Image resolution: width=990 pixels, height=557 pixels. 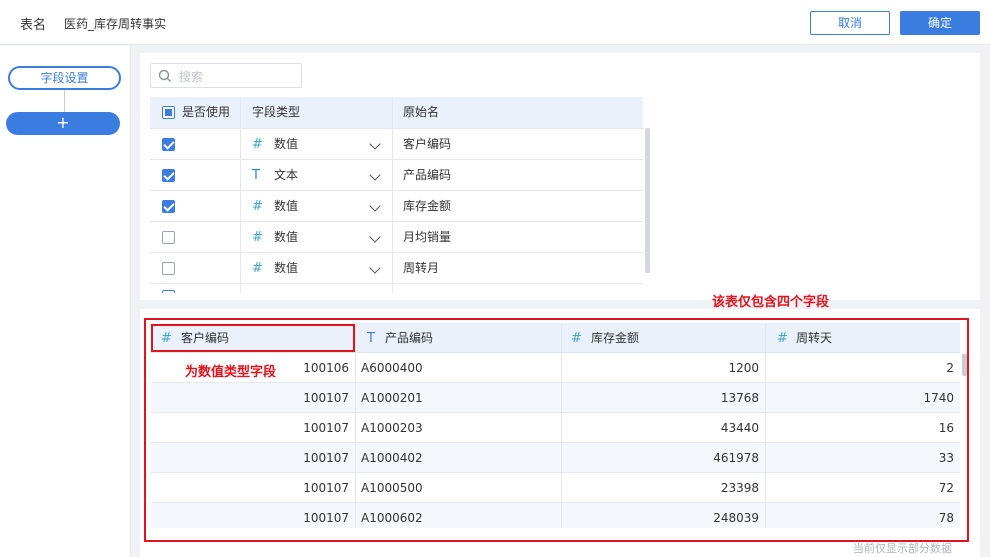 What do you see at coordinates (427, 144) in the screenshot?
I see `original-field-name: 客户编码` at bounding box center [427, 144].